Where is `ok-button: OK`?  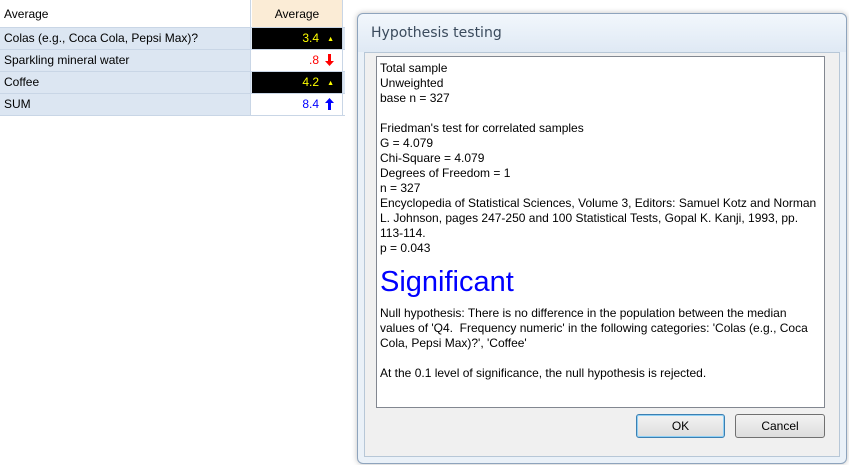 ok-button: OK is located at coordinates (680, 426).